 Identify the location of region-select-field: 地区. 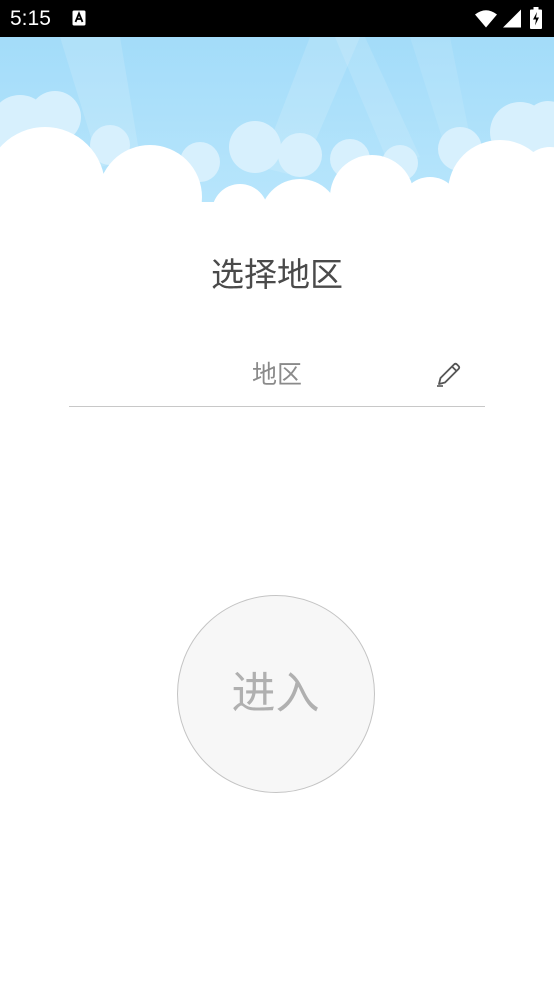
(277, 378).